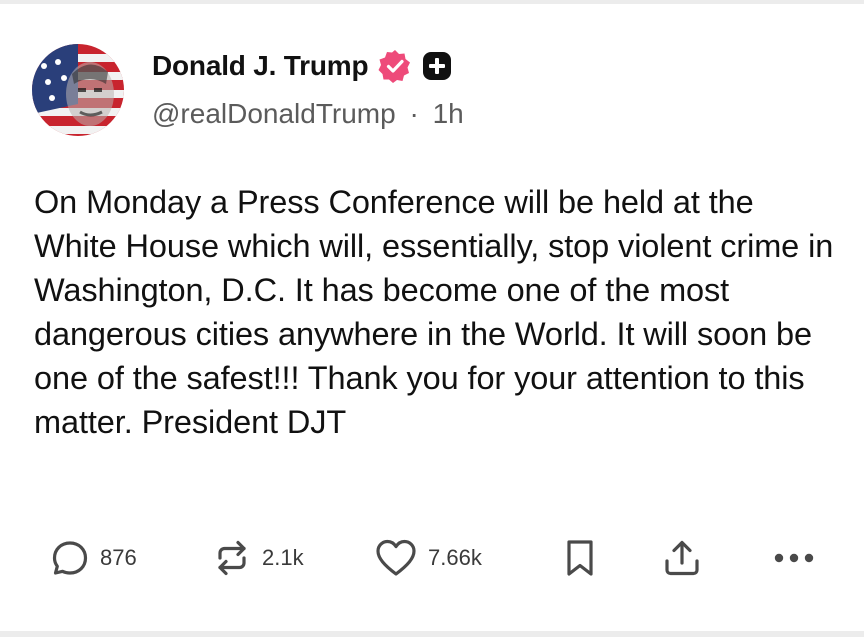 This screenshot has height=637, width=864. Describe the element at coordinates (396, 558) in the screenshot. I see `heart-icon` at that location.